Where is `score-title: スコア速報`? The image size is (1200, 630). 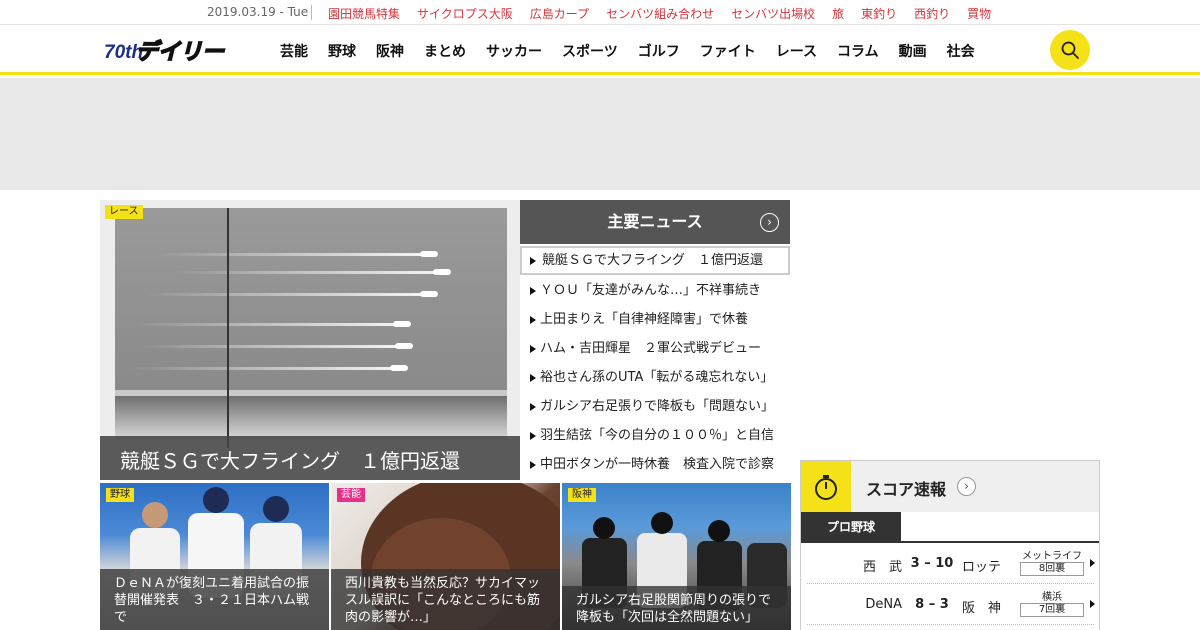
score-title: スコア速報 is located at coordinates (906, 489).